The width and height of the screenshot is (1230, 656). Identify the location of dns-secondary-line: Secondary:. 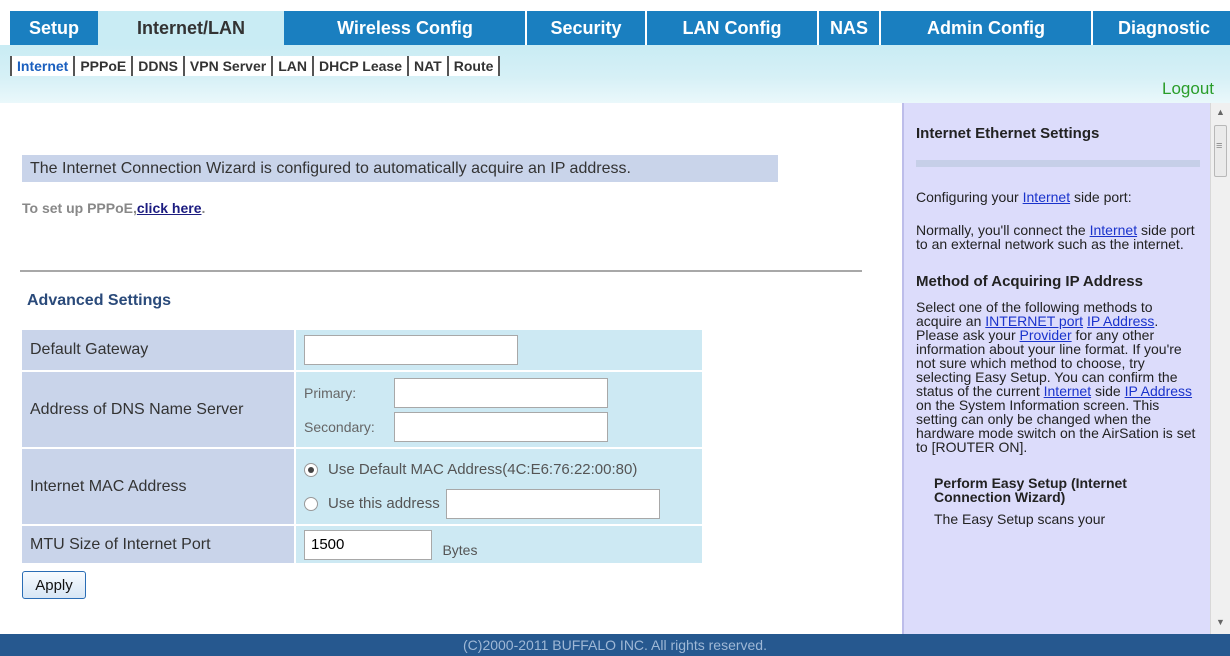
(503, 427).